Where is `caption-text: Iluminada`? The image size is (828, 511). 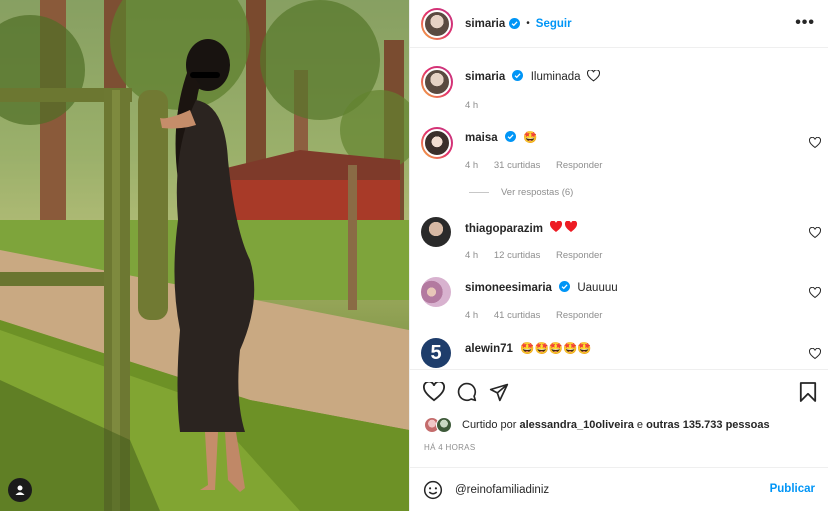
caption-text: Iluminada is located at coordinates (555, 77).